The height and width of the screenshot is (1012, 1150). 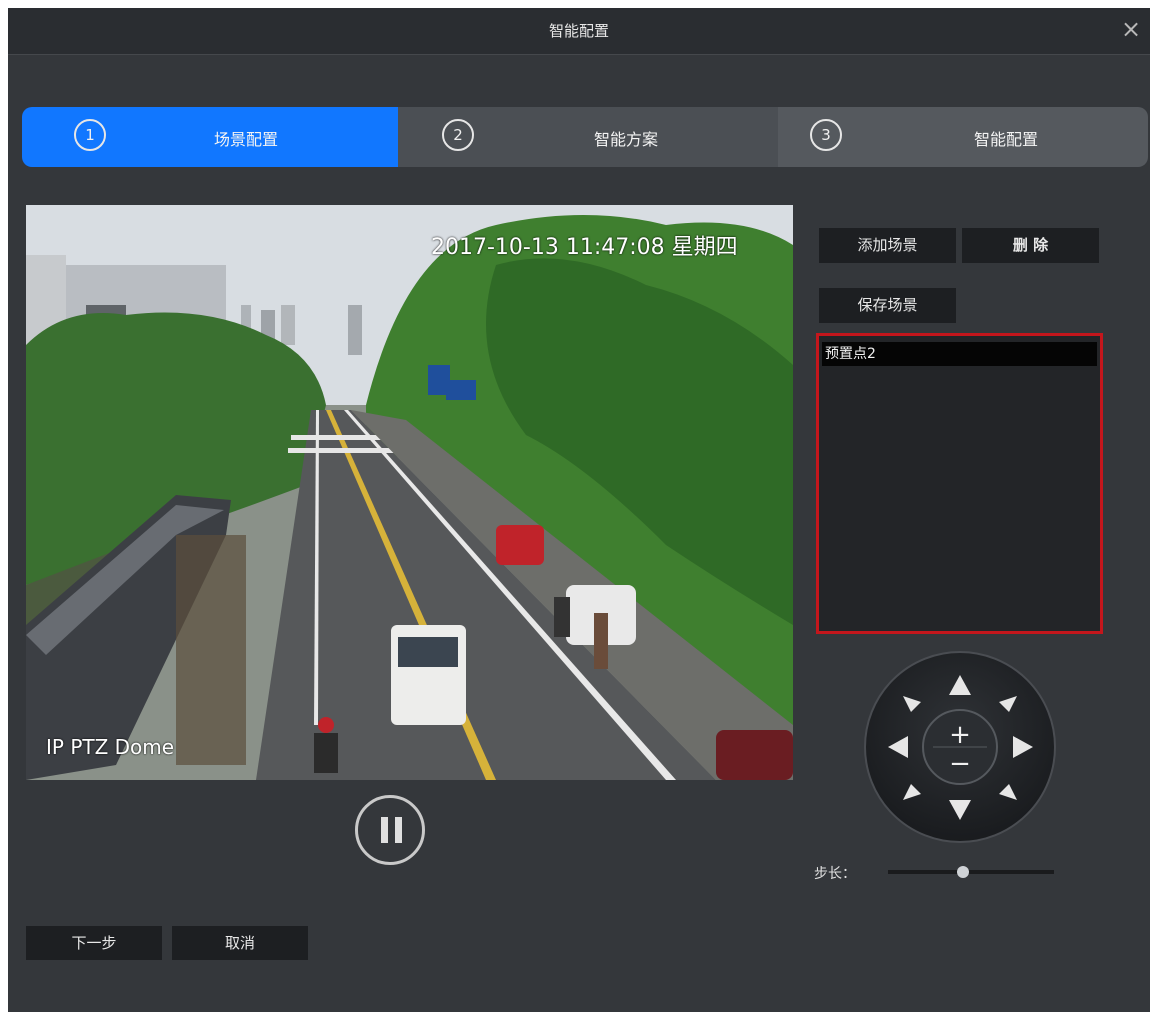 What do you see at coordinates (390, 830) in the screenshot?
I see `pause-button` at bounding box center [390, 830].